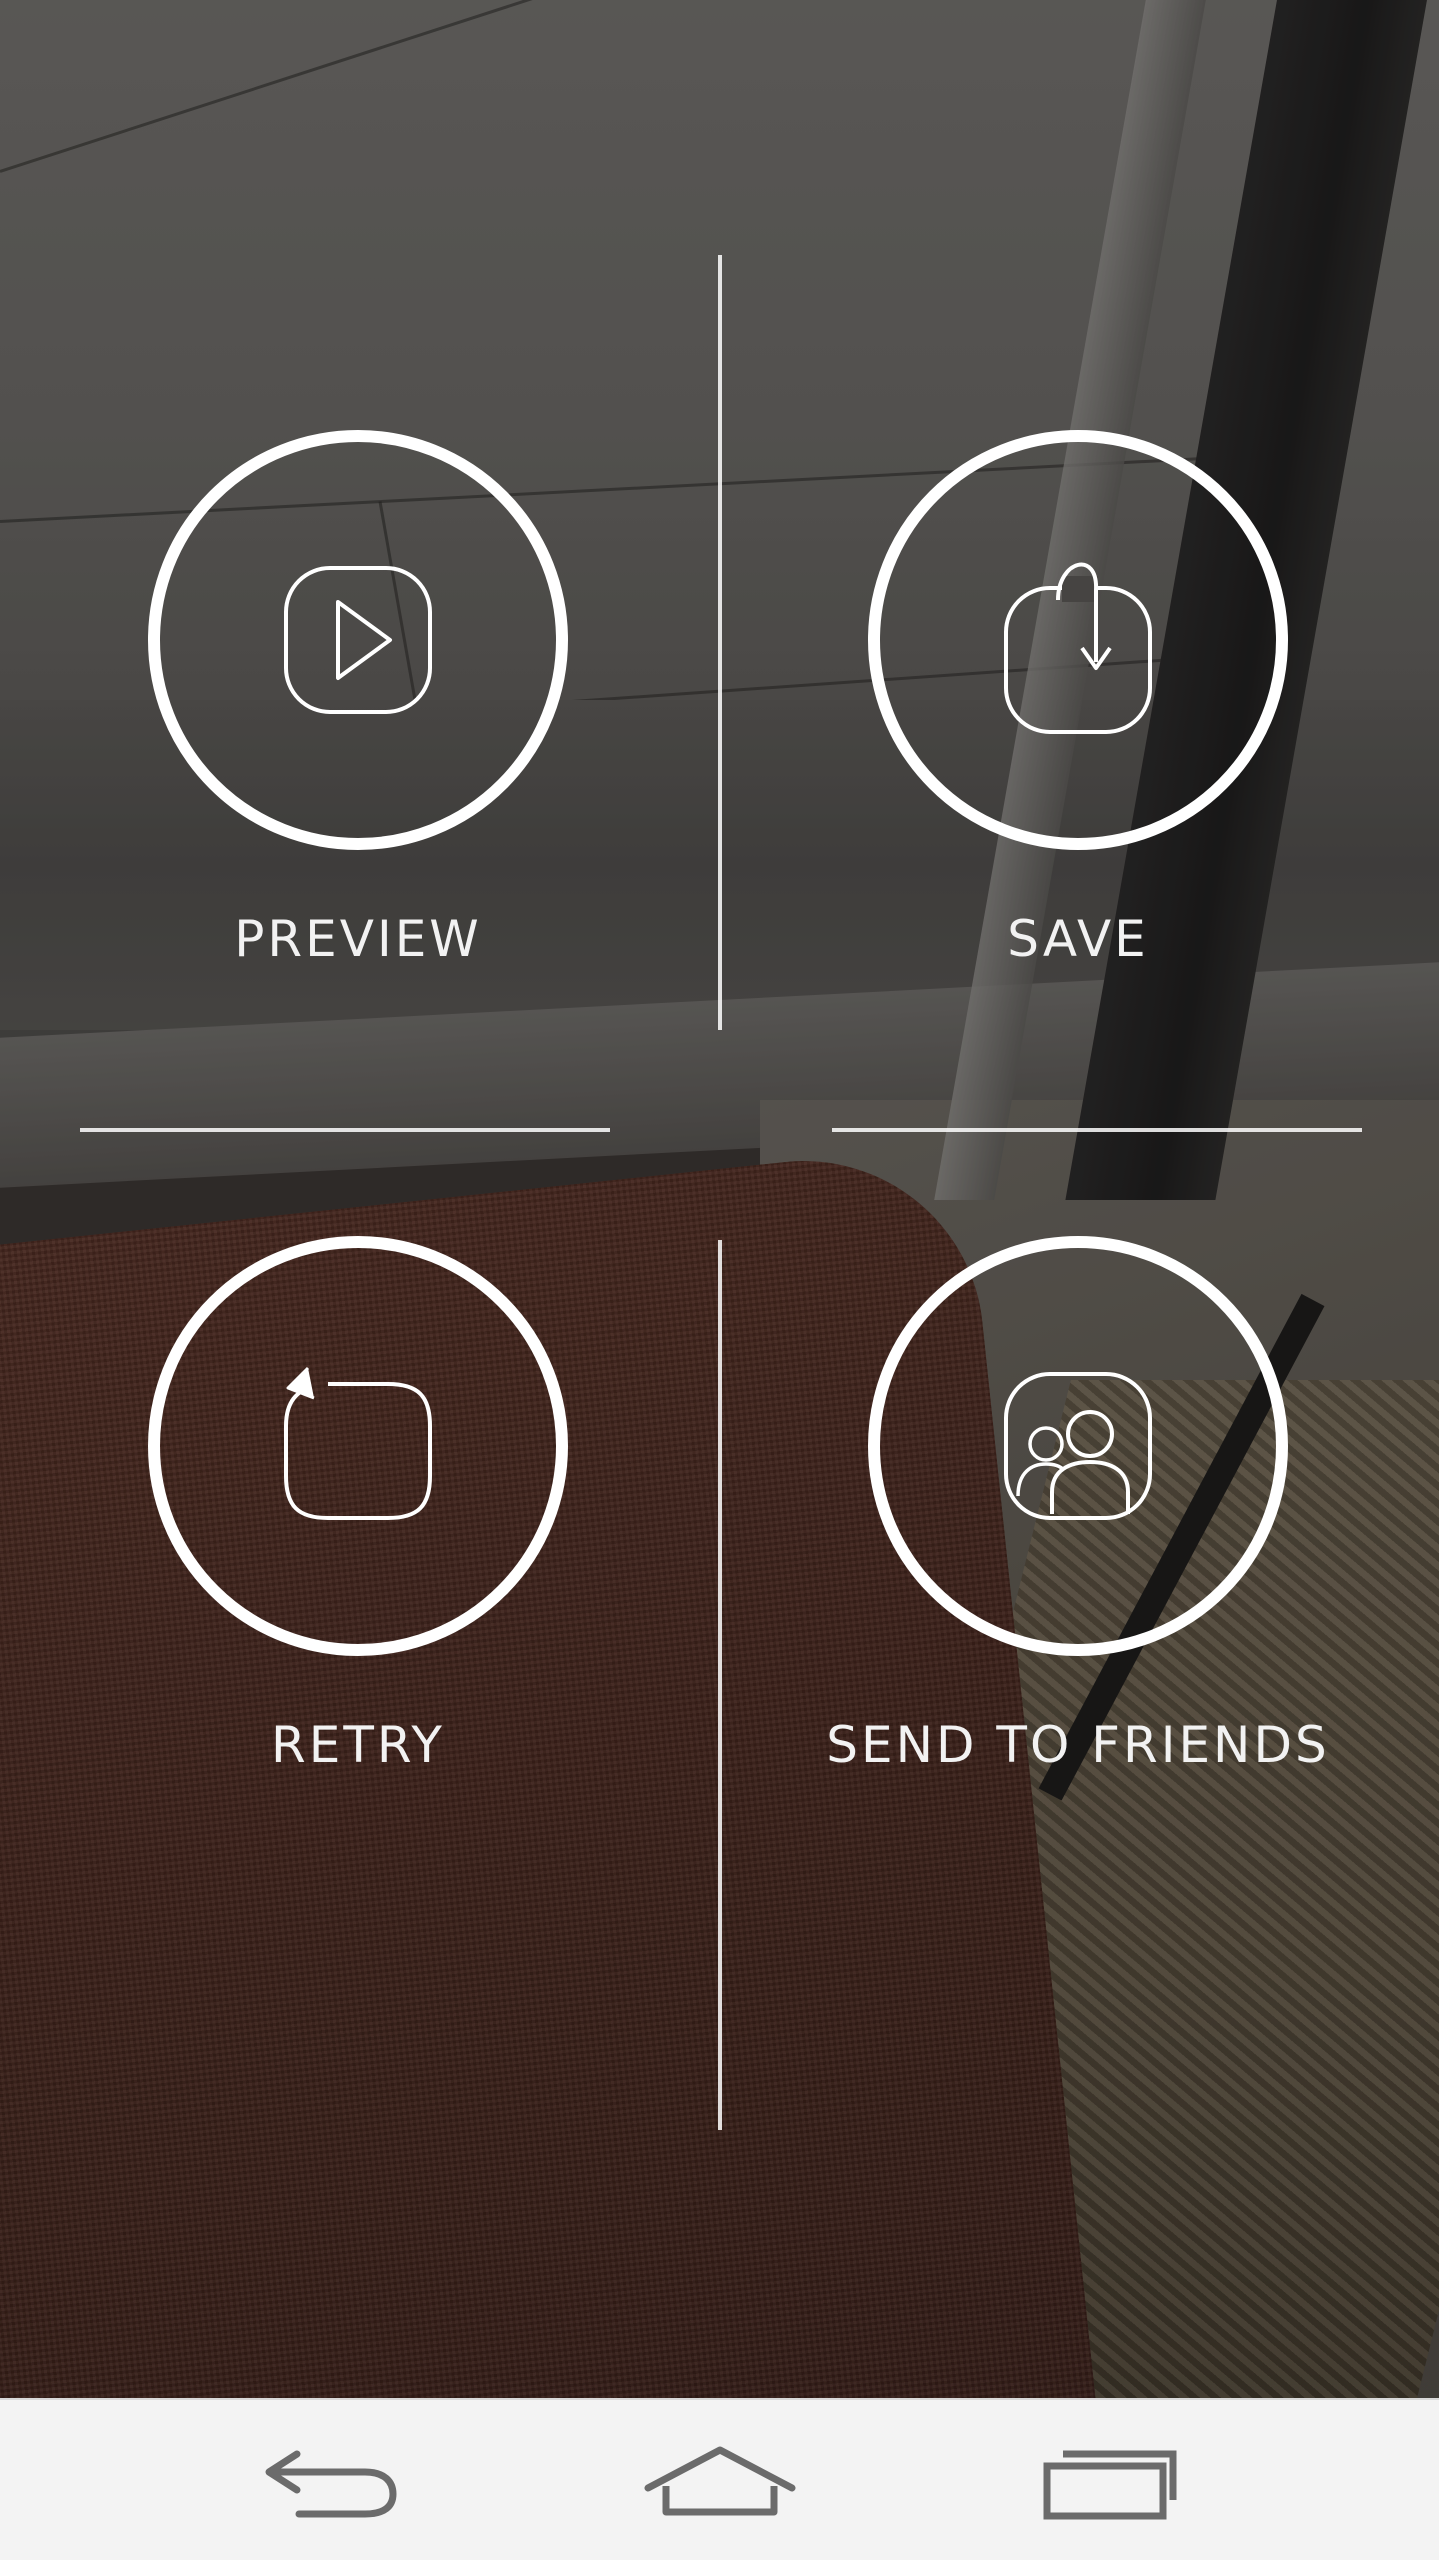 The width and height of the screenshot is (1439, 2560). Describe the element at coordinates (720, 642) in the screenshot. I see `divider-vertical-top` at that location.